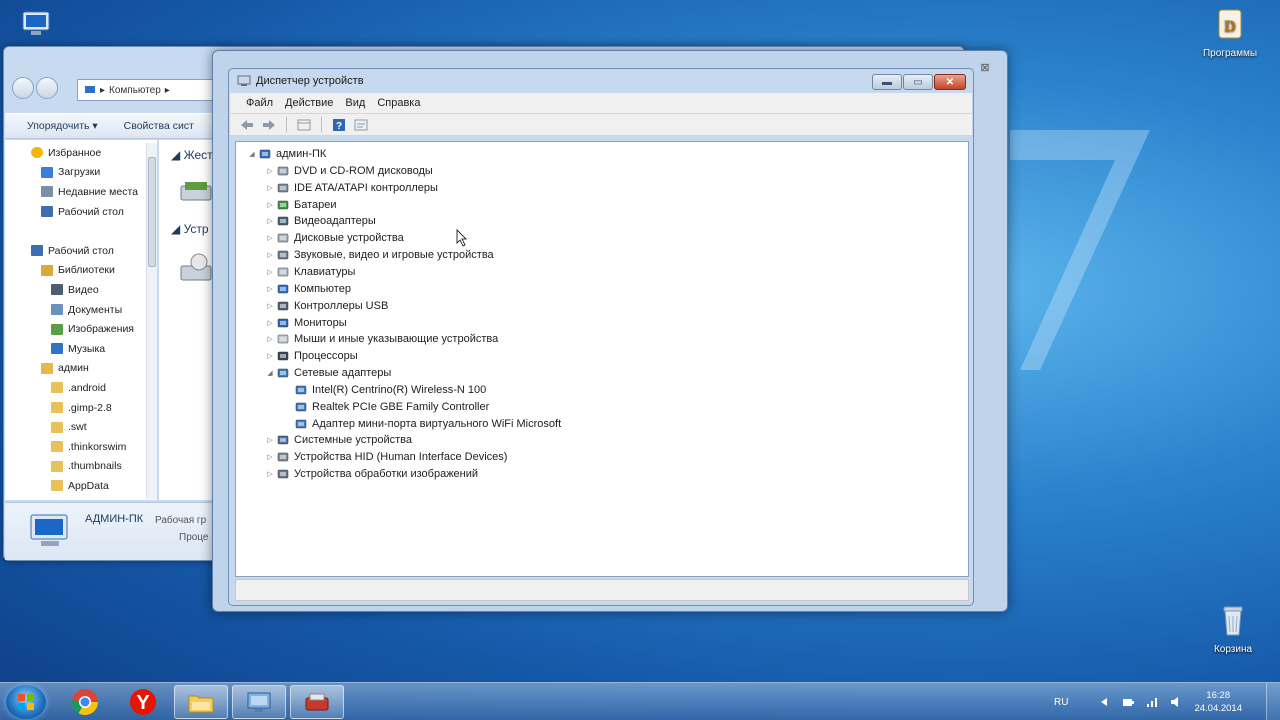 Image resolution: width=1280 pixels, height=720 pixels. I want to click on device-tree-item: Intel(R) Centrino(R) Wireless-N 100, so click(384, 390).